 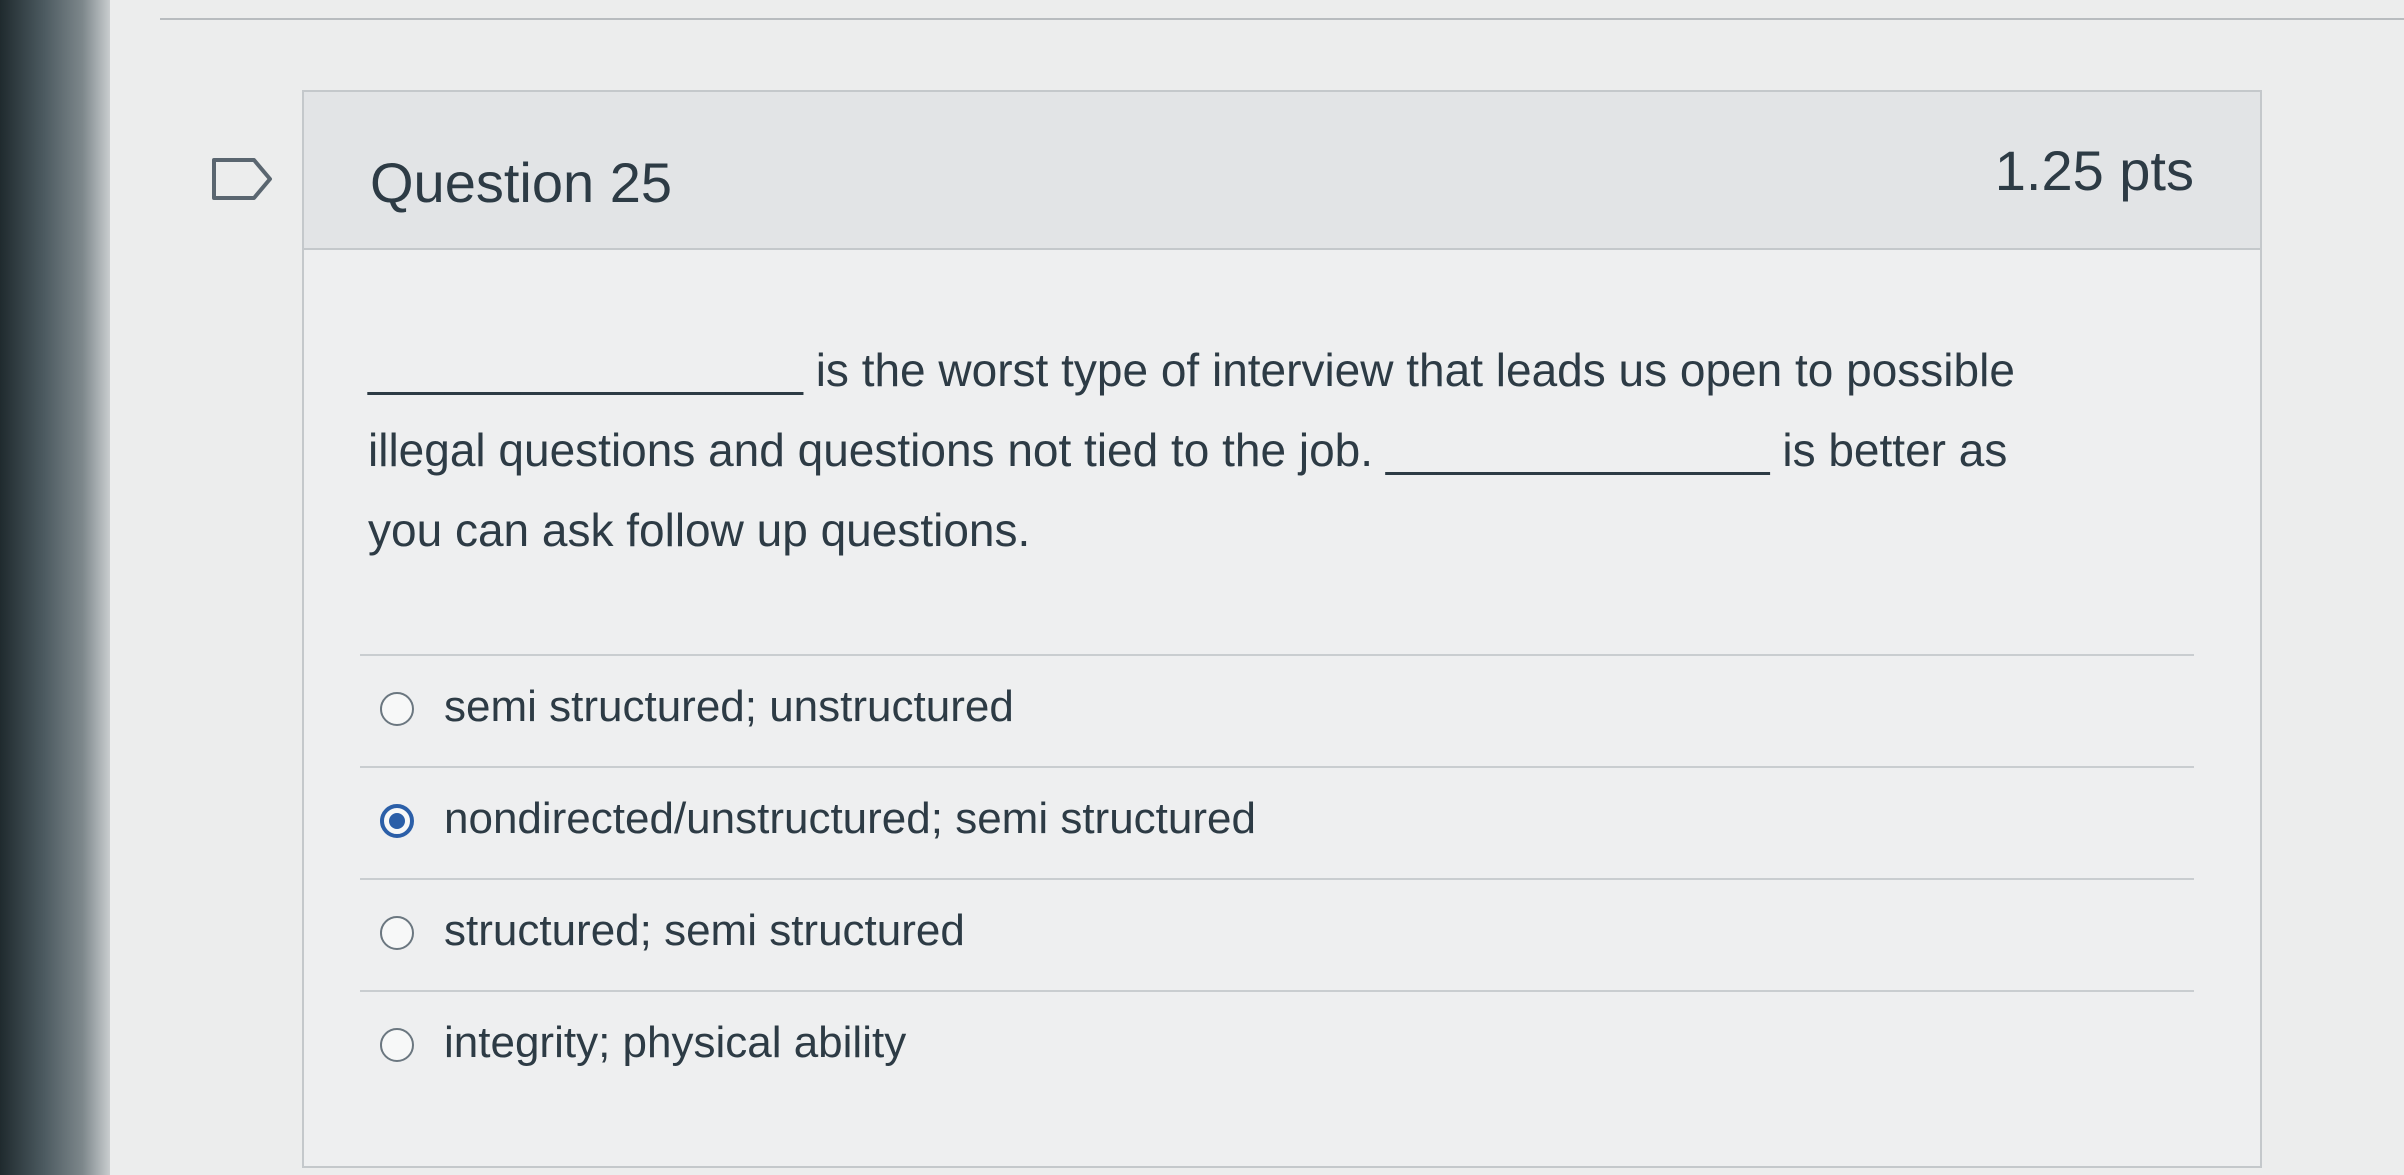 I want to click on question-header: Question 25 1.25 pts, so click(x=1282, y=171).